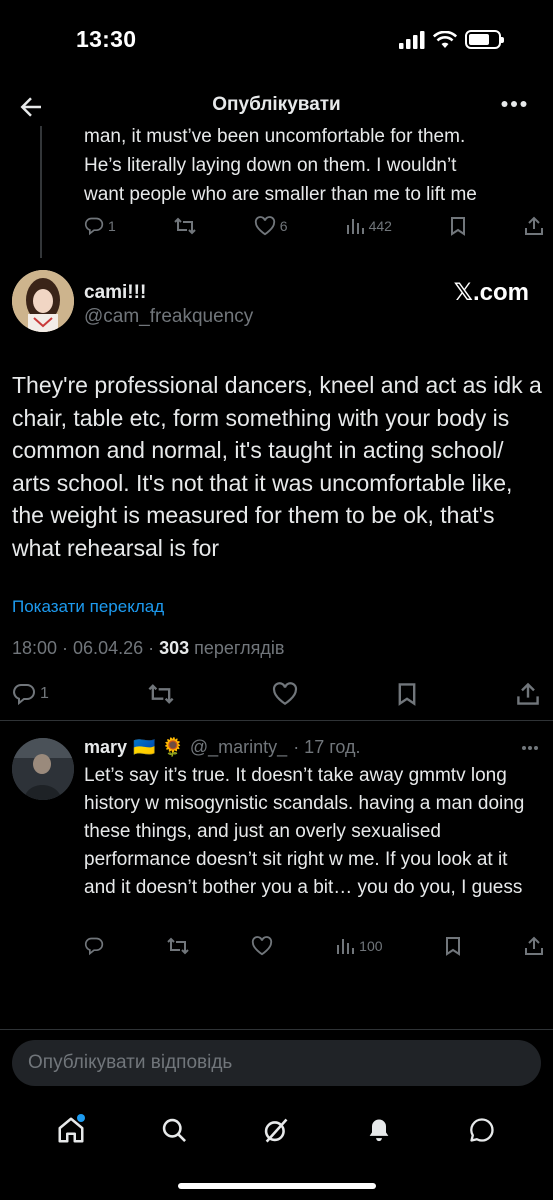  Describe the element at coordinates (314, 946) in the screenshot. I see `reply-action-bar: 100` at that location.